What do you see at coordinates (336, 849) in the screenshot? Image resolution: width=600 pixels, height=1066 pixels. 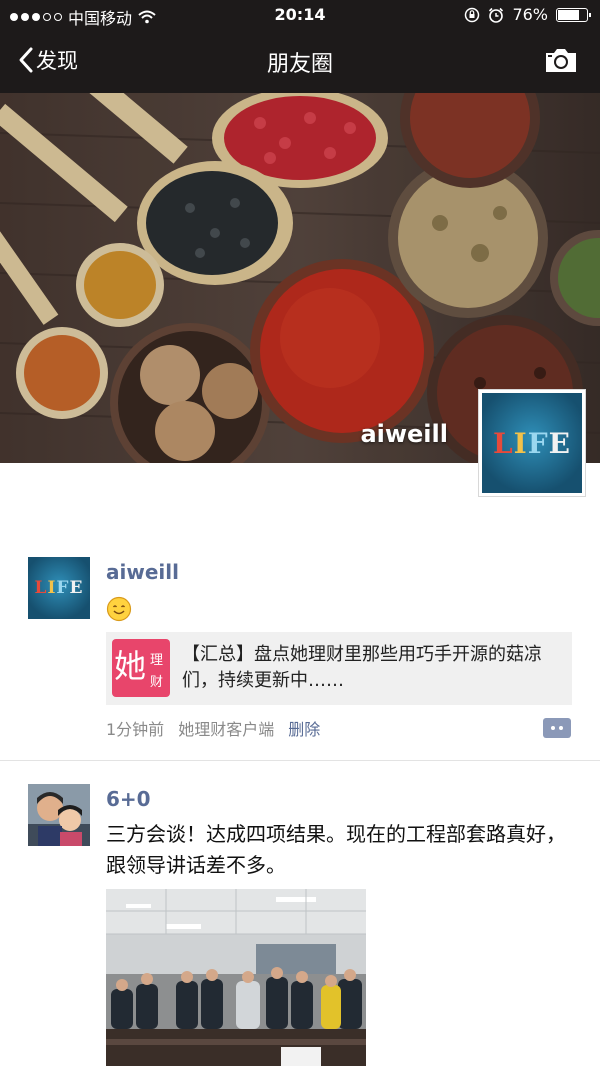 I see `post-content: 三方会谈！达成四项结果。现在的工程部套路真好，跟领导讲话差不多。` at bounding box center [336, 849].